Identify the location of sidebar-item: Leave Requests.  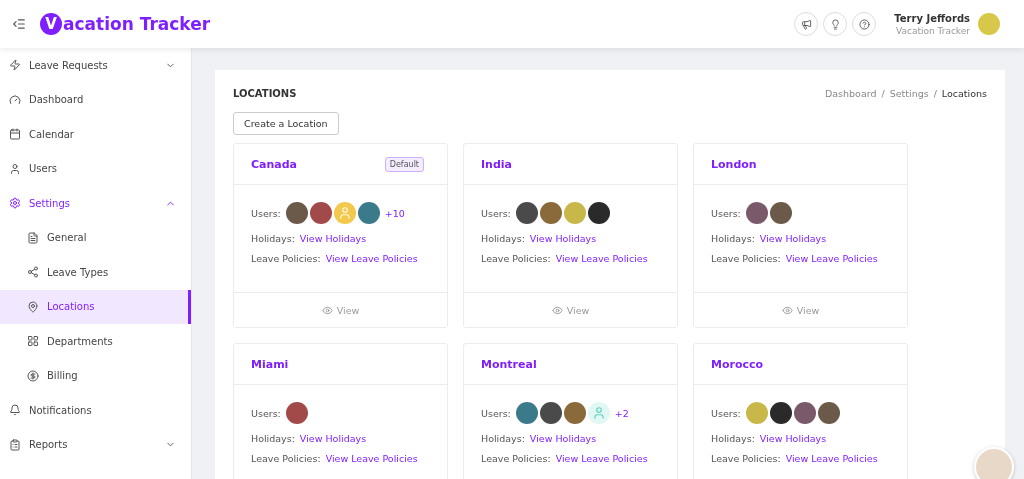
(95, 65).